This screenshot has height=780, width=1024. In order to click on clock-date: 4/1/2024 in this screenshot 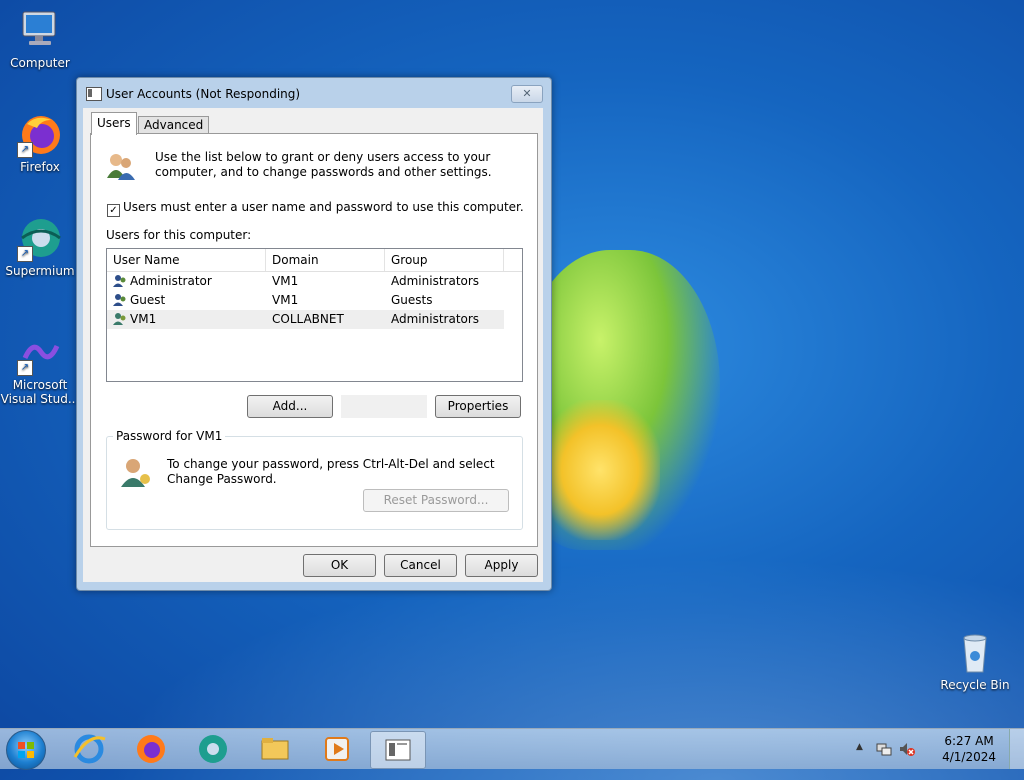, I will do `click(969, 757)`.